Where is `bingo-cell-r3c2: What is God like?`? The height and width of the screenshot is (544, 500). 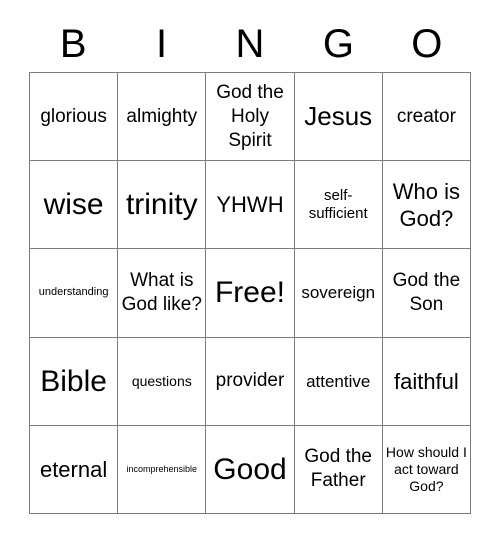
bingo-cell-r3c2: What is God like? is located at coordinates (162, 293).